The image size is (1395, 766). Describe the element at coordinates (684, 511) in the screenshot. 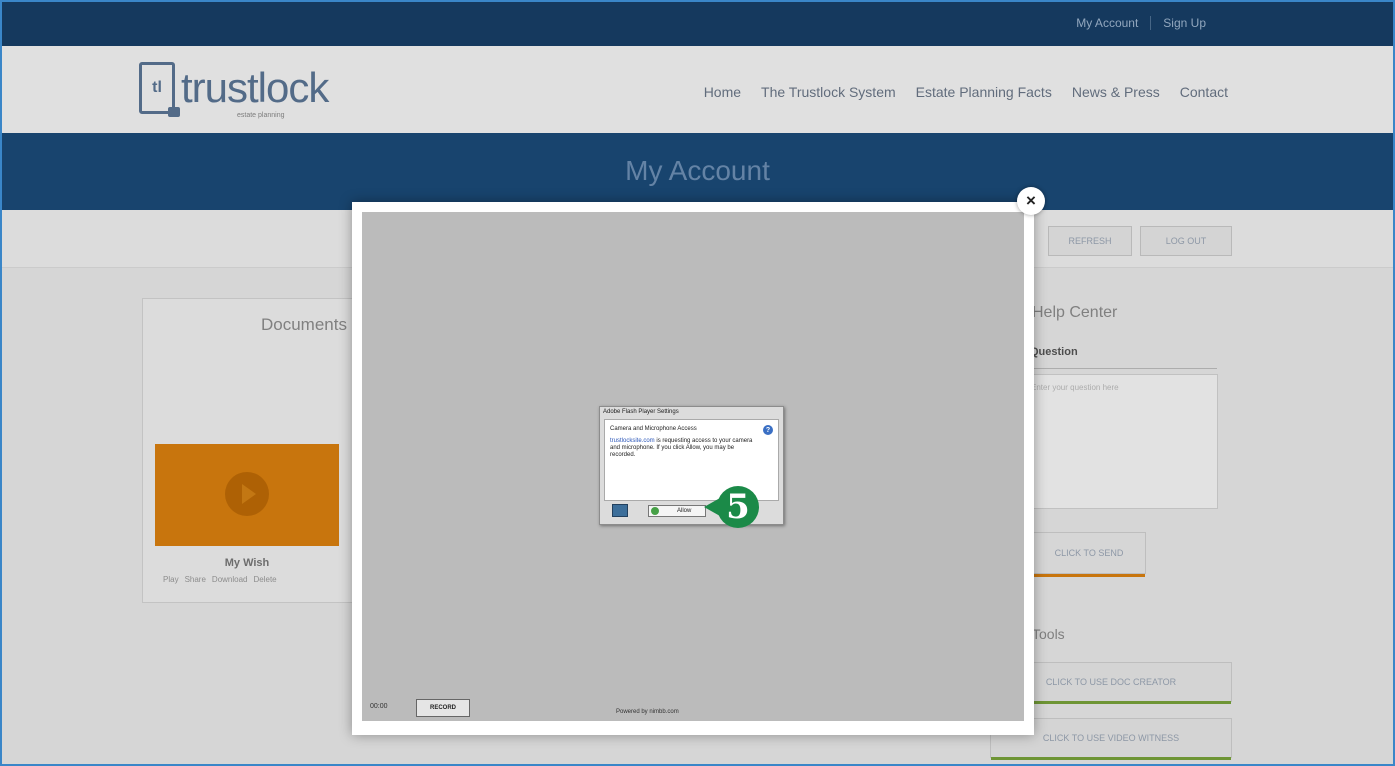

I see `allow-label: Allow` at that location.